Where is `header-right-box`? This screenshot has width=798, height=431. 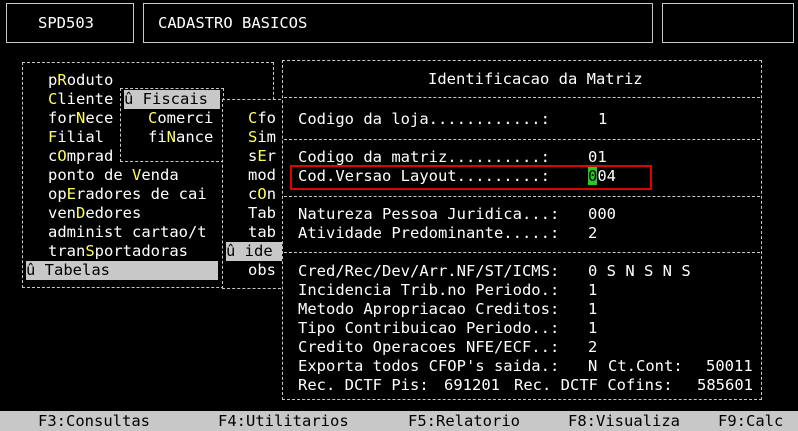 header-right-box is located at coordinates (728, 23).